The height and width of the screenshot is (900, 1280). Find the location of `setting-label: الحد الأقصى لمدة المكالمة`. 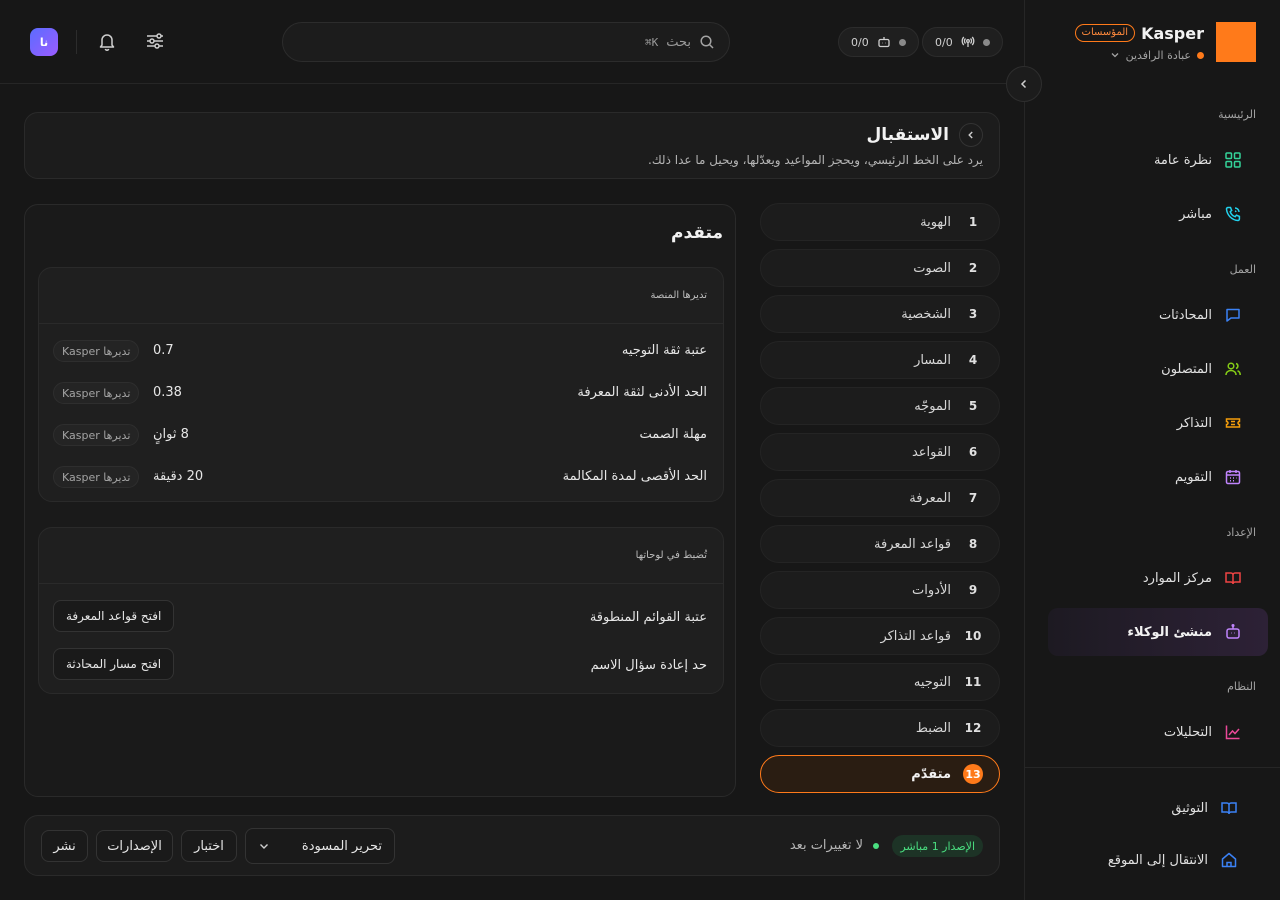

setting-label: الحد الأقصى لمدة المكالمة is located at coordinates (634, 476).